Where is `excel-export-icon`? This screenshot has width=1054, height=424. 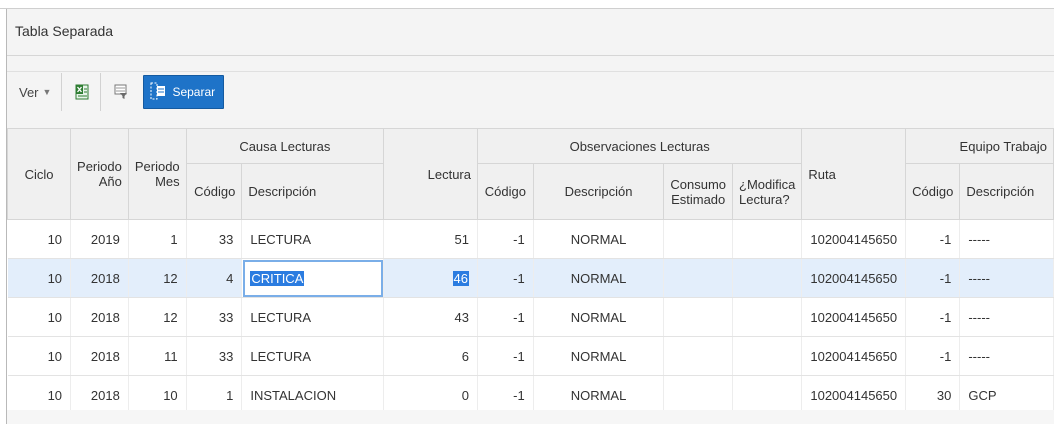 excel-export-icon is located at coordinates (82, 92).